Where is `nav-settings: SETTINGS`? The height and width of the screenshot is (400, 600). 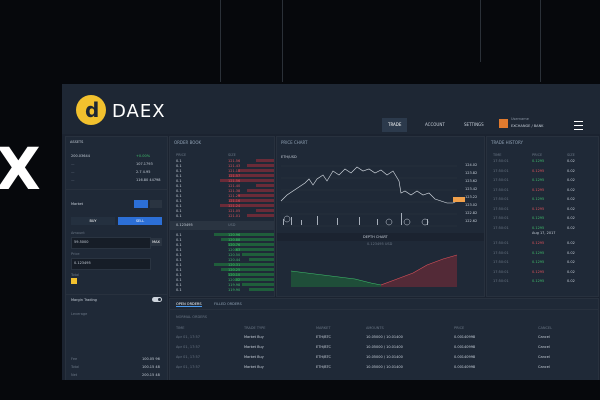
nav-settings: SETTINGS is located at coordinates (474, 125).